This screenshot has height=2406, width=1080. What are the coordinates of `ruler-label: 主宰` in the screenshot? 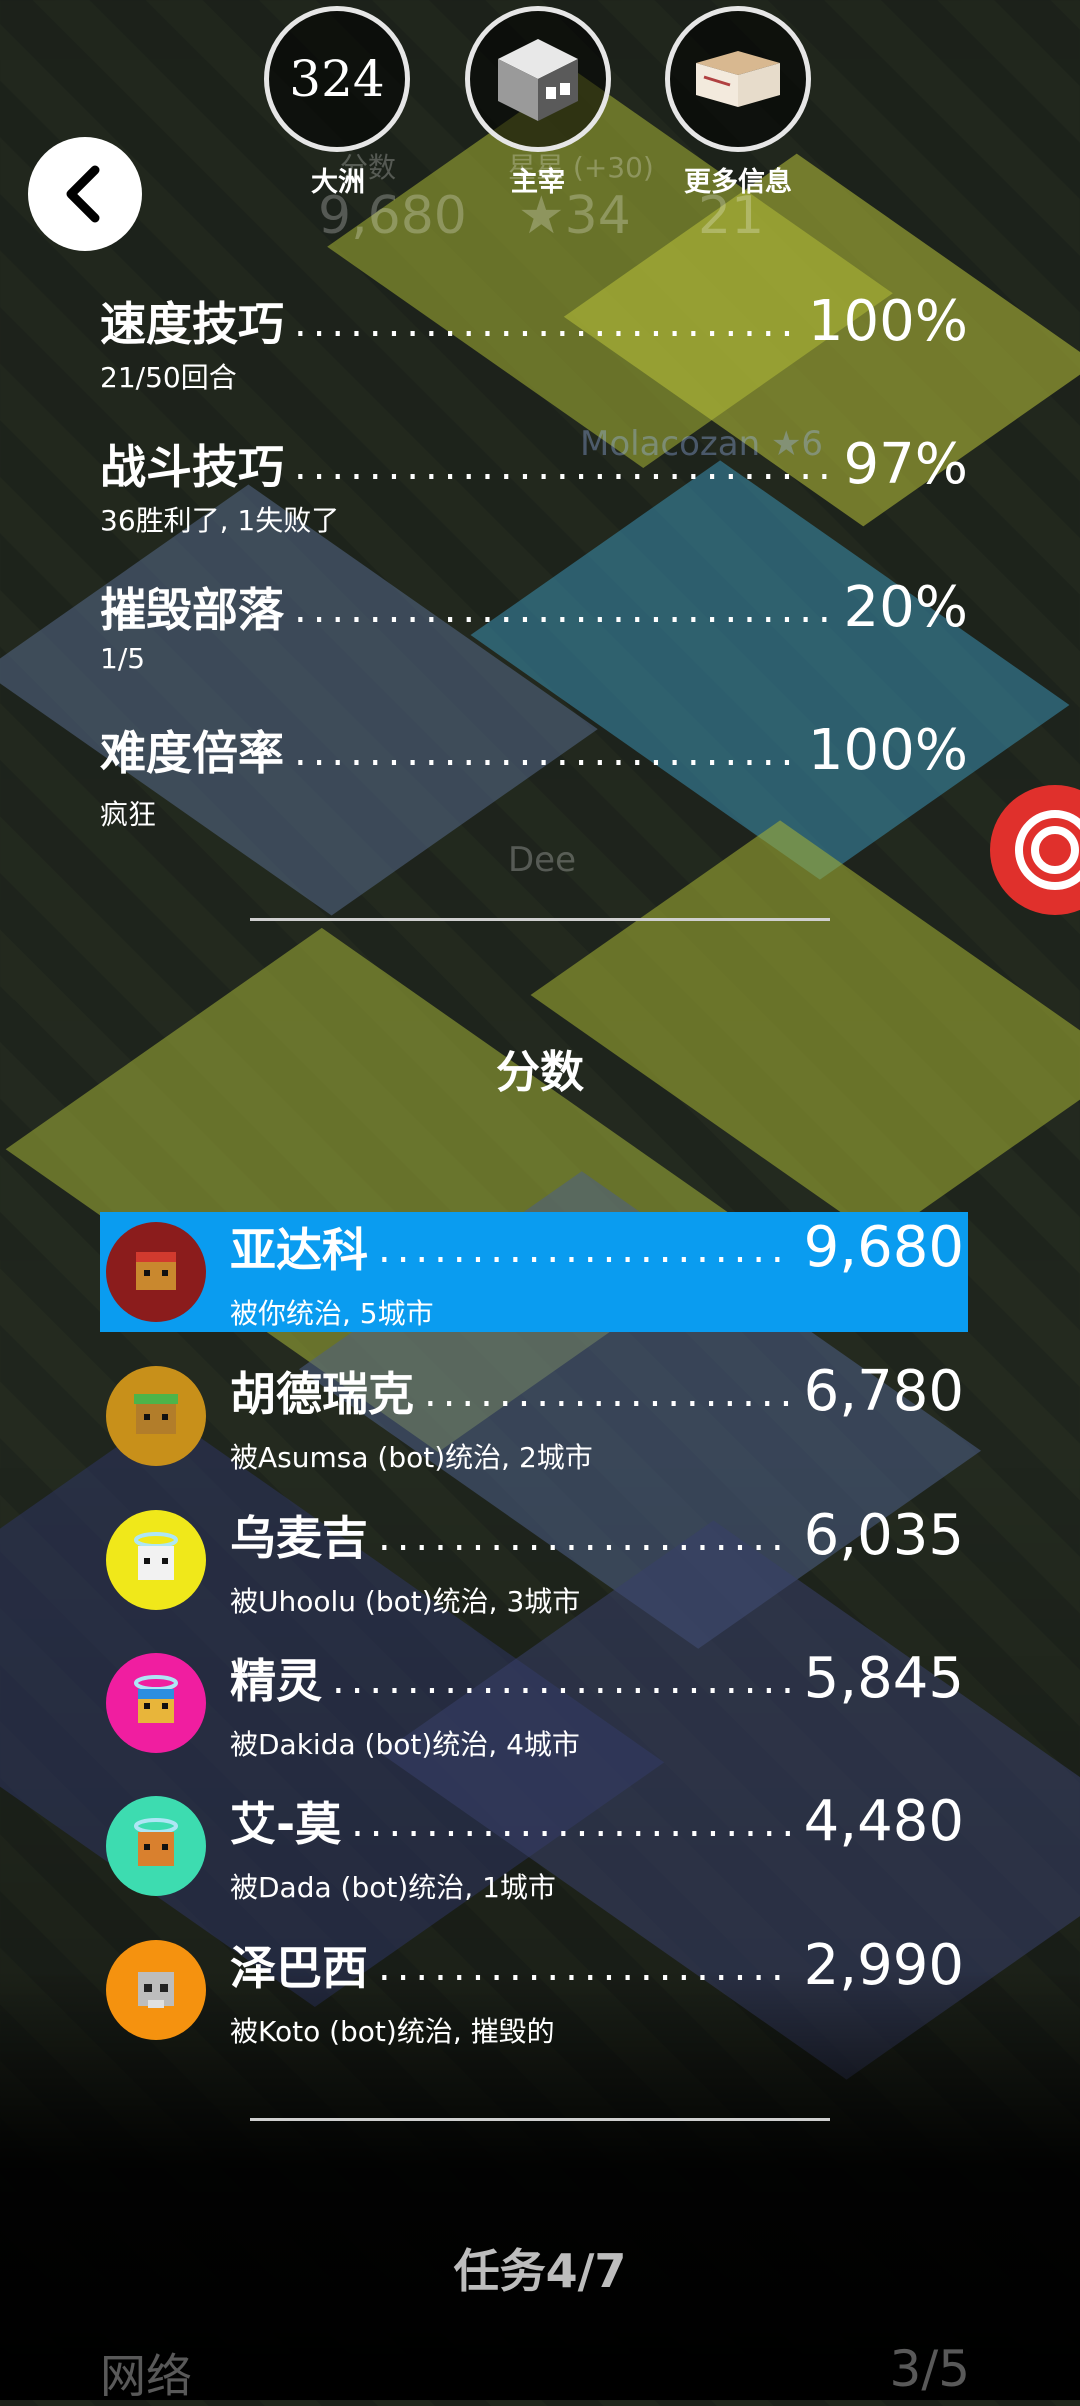 It's located at (538, 182).